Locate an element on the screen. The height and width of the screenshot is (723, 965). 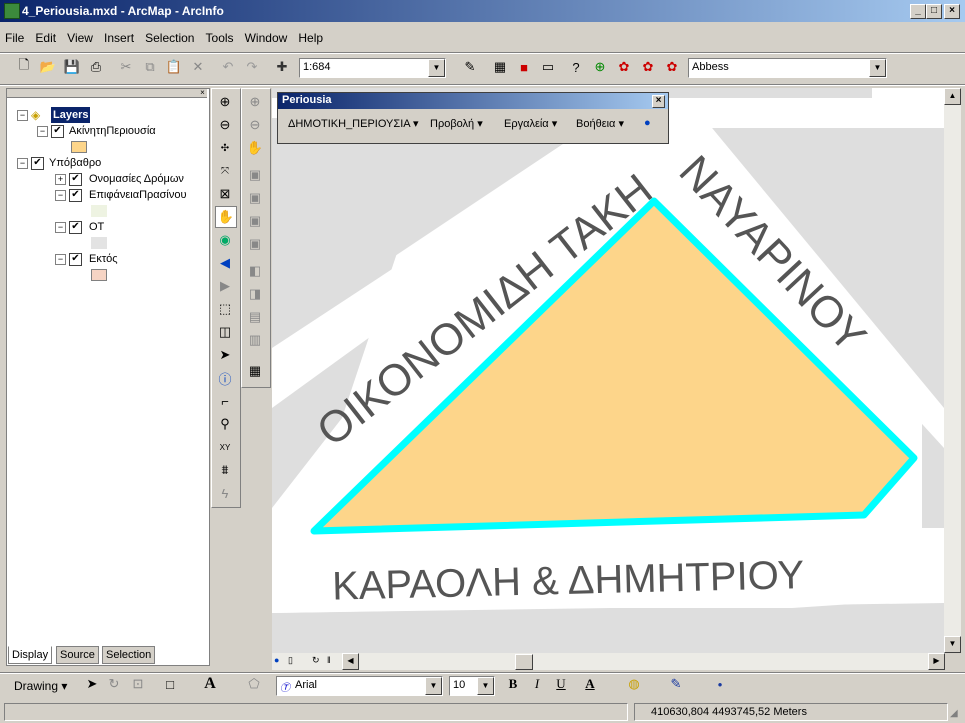
layers-root: Layers is located at coordinates (71, 115).